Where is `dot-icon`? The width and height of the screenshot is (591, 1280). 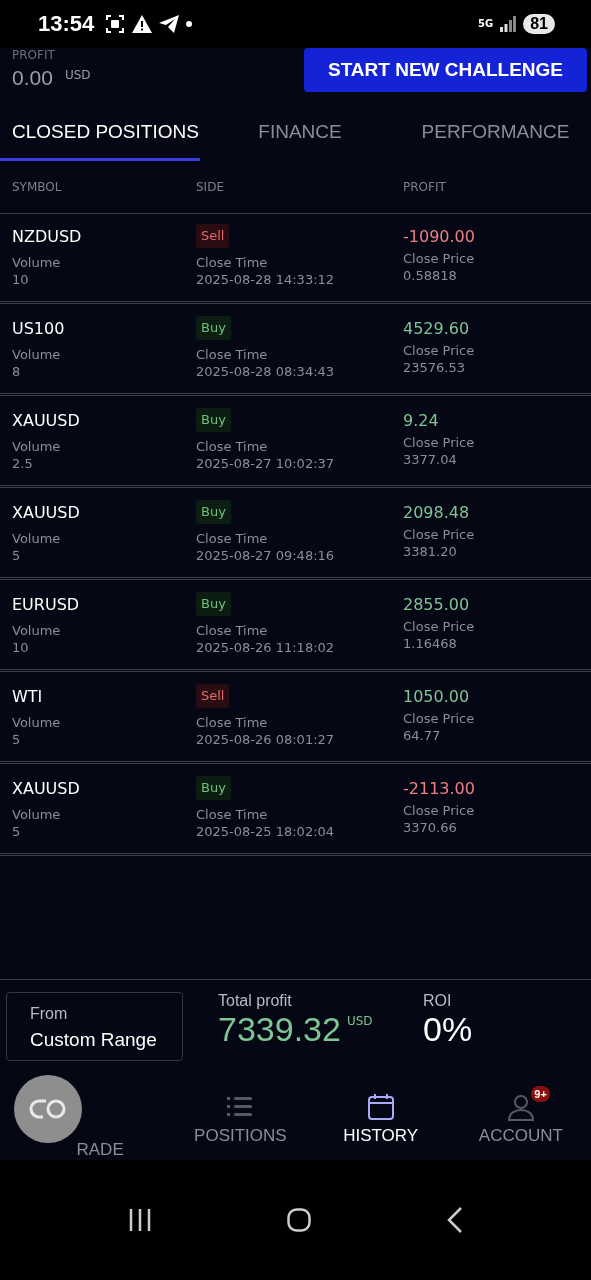
dot-icon is located at coordinates (189, 24).